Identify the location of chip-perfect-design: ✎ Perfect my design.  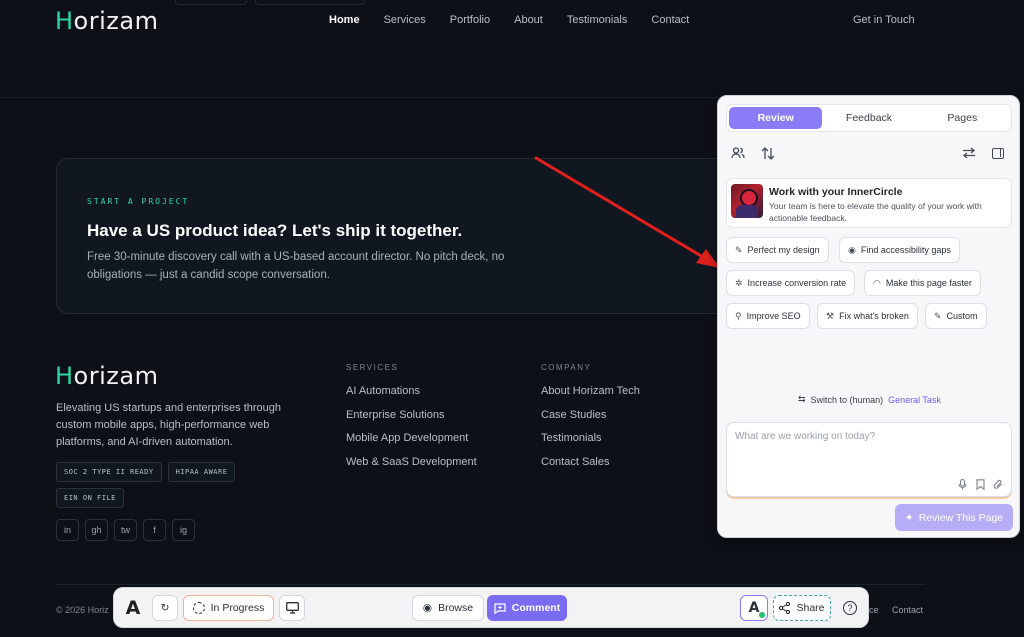
(777, 250).